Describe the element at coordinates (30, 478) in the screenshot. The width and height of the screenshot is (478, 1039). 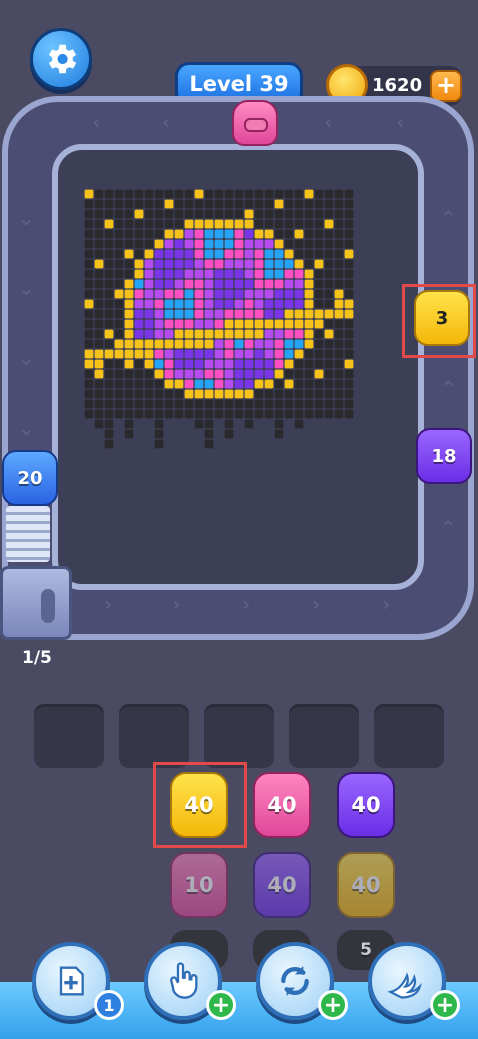
I see `track-shooter-blue: 20` at that location.